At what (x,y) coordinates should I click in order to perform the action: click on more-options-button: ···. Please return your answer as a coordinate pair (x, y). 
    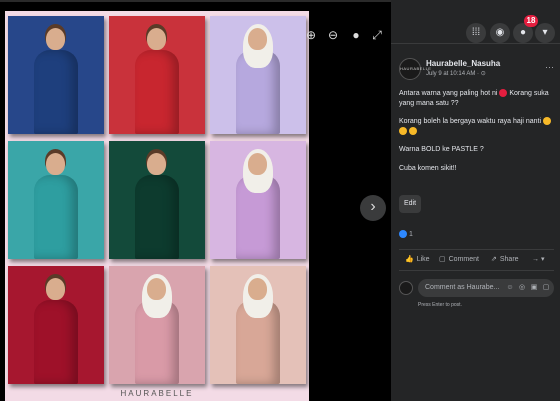
    Looking at the image, I should click on (549, 67).